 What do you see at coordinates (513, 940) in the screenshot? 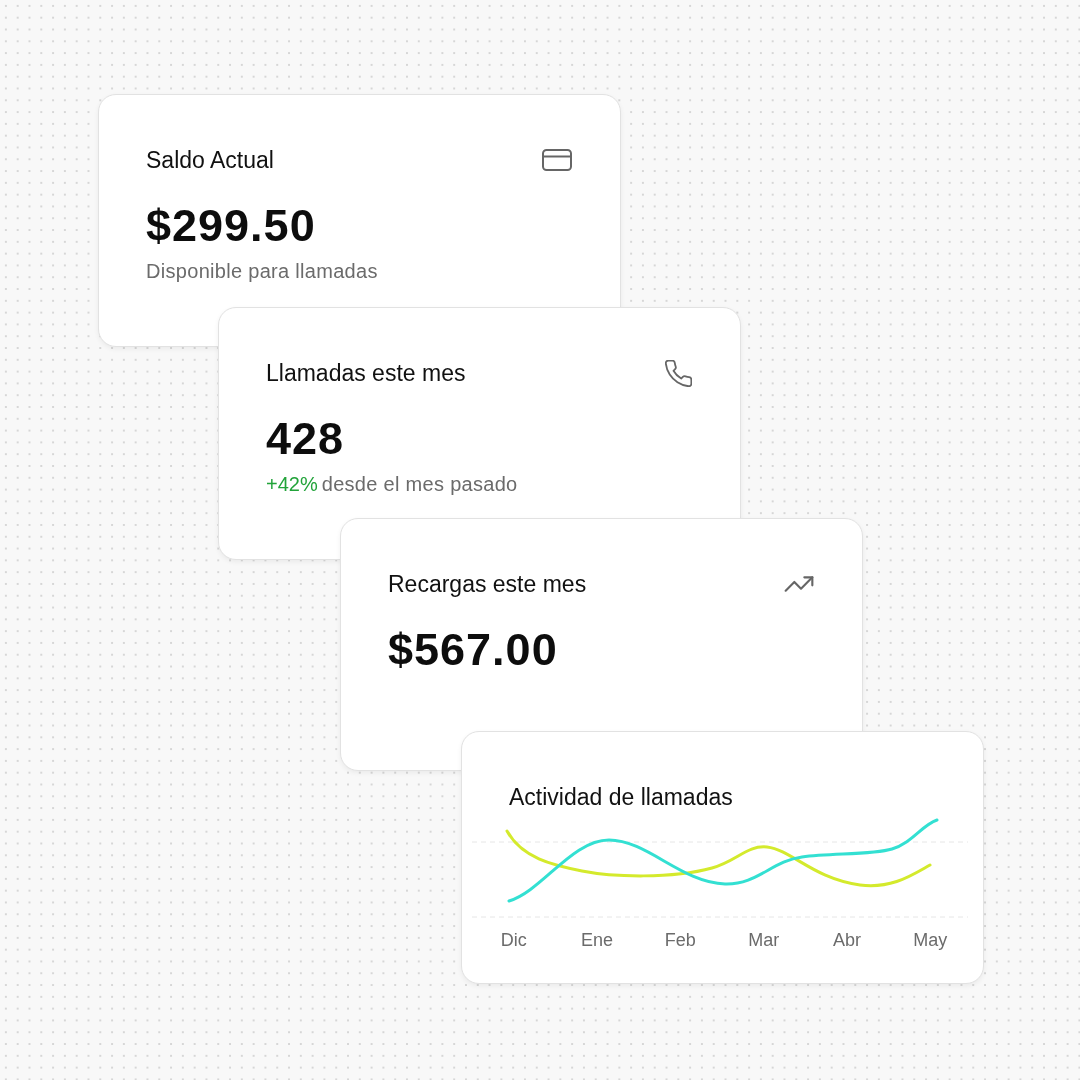
I see `month-label: Dic` at bounding box center [513, 940].